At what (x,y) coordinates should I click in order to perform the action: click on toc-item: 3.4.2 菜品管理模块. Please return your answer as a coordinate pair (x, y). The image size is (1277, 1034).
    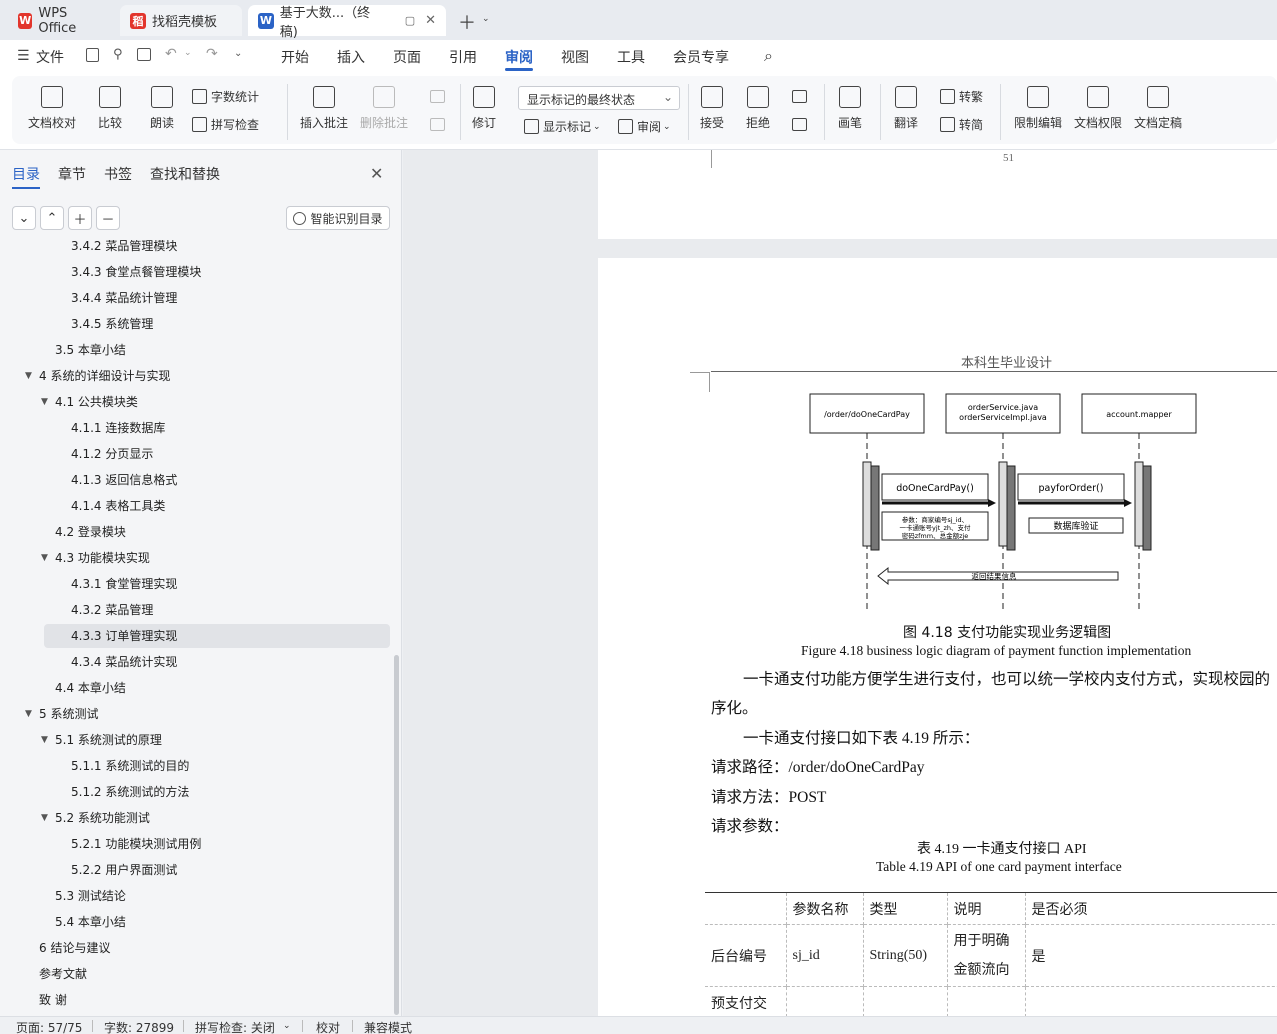
    Looking at the image, I should click on (195, 249).